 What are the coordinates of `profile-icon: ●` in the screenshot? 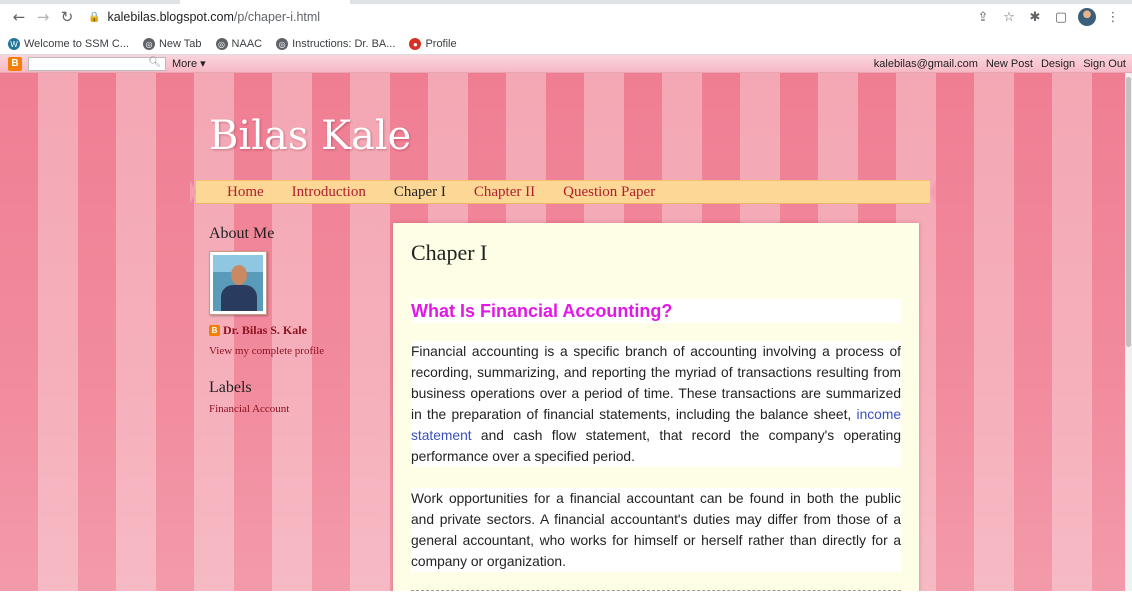 It's located at (415, 44).